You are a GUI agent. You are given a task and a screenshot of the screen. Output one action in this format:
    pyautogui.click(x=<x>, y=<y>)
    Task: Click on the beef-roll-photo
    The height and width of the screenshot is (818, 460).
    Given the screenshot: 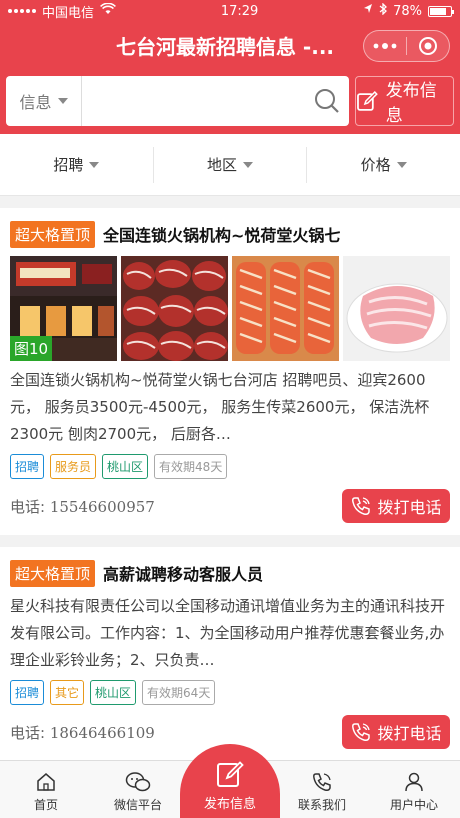 What is the action you would take?
    pyautogui.click(x=174, y=308)
    